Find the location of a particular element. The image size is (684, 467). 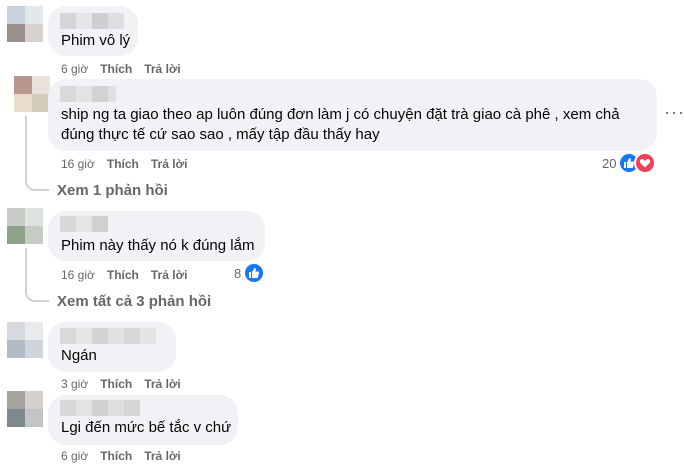

more-options-icon: ··· is located at coordinates (674, 112).